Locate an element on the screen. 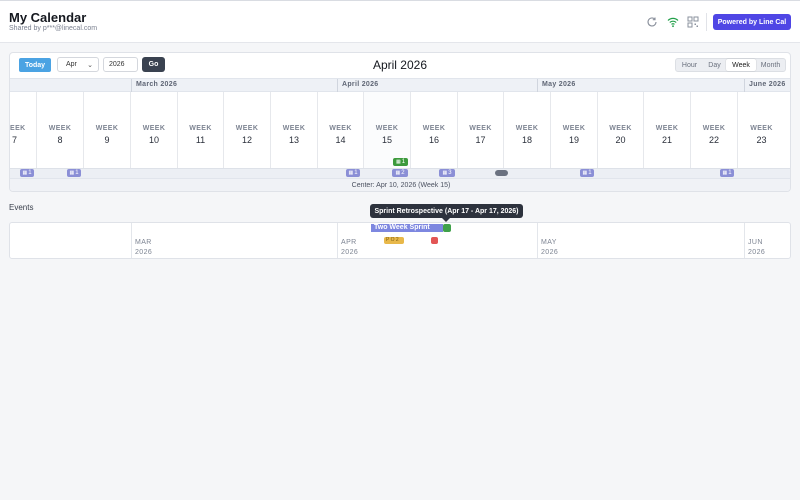 The height and width of the screenshot is (500, 800). view-switcher: Hour Day Week Month is located at coordinates (730, 65).